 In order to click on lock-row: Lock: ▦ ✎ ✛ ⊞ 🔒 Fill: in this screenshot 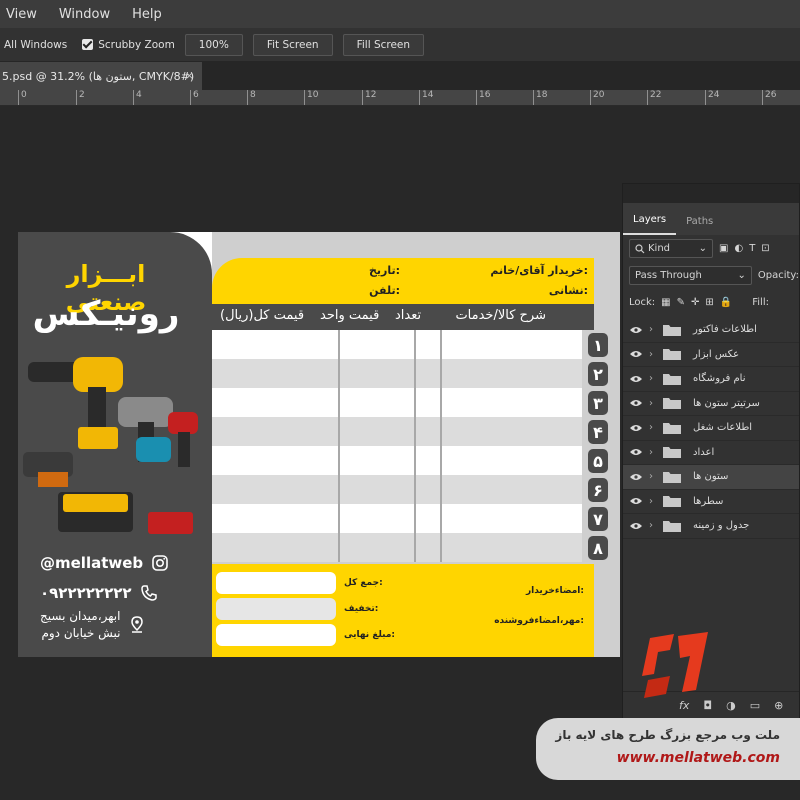, I will do `click(711, 302)`.